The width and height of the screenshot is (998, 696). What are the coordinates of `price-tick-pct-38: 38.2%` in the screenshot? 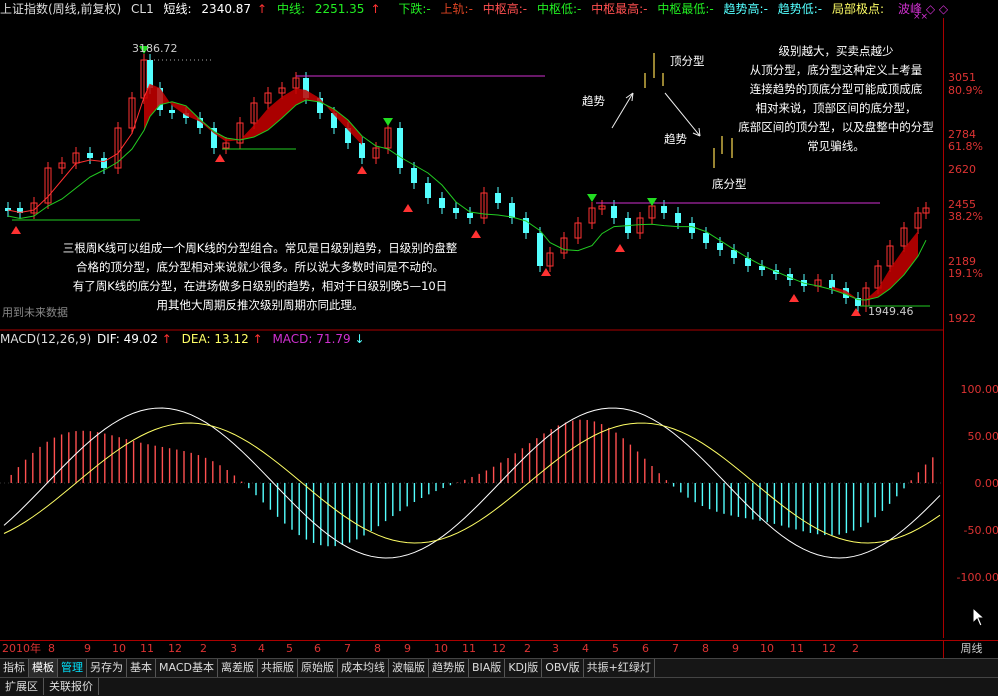 It's located at (965, 216).